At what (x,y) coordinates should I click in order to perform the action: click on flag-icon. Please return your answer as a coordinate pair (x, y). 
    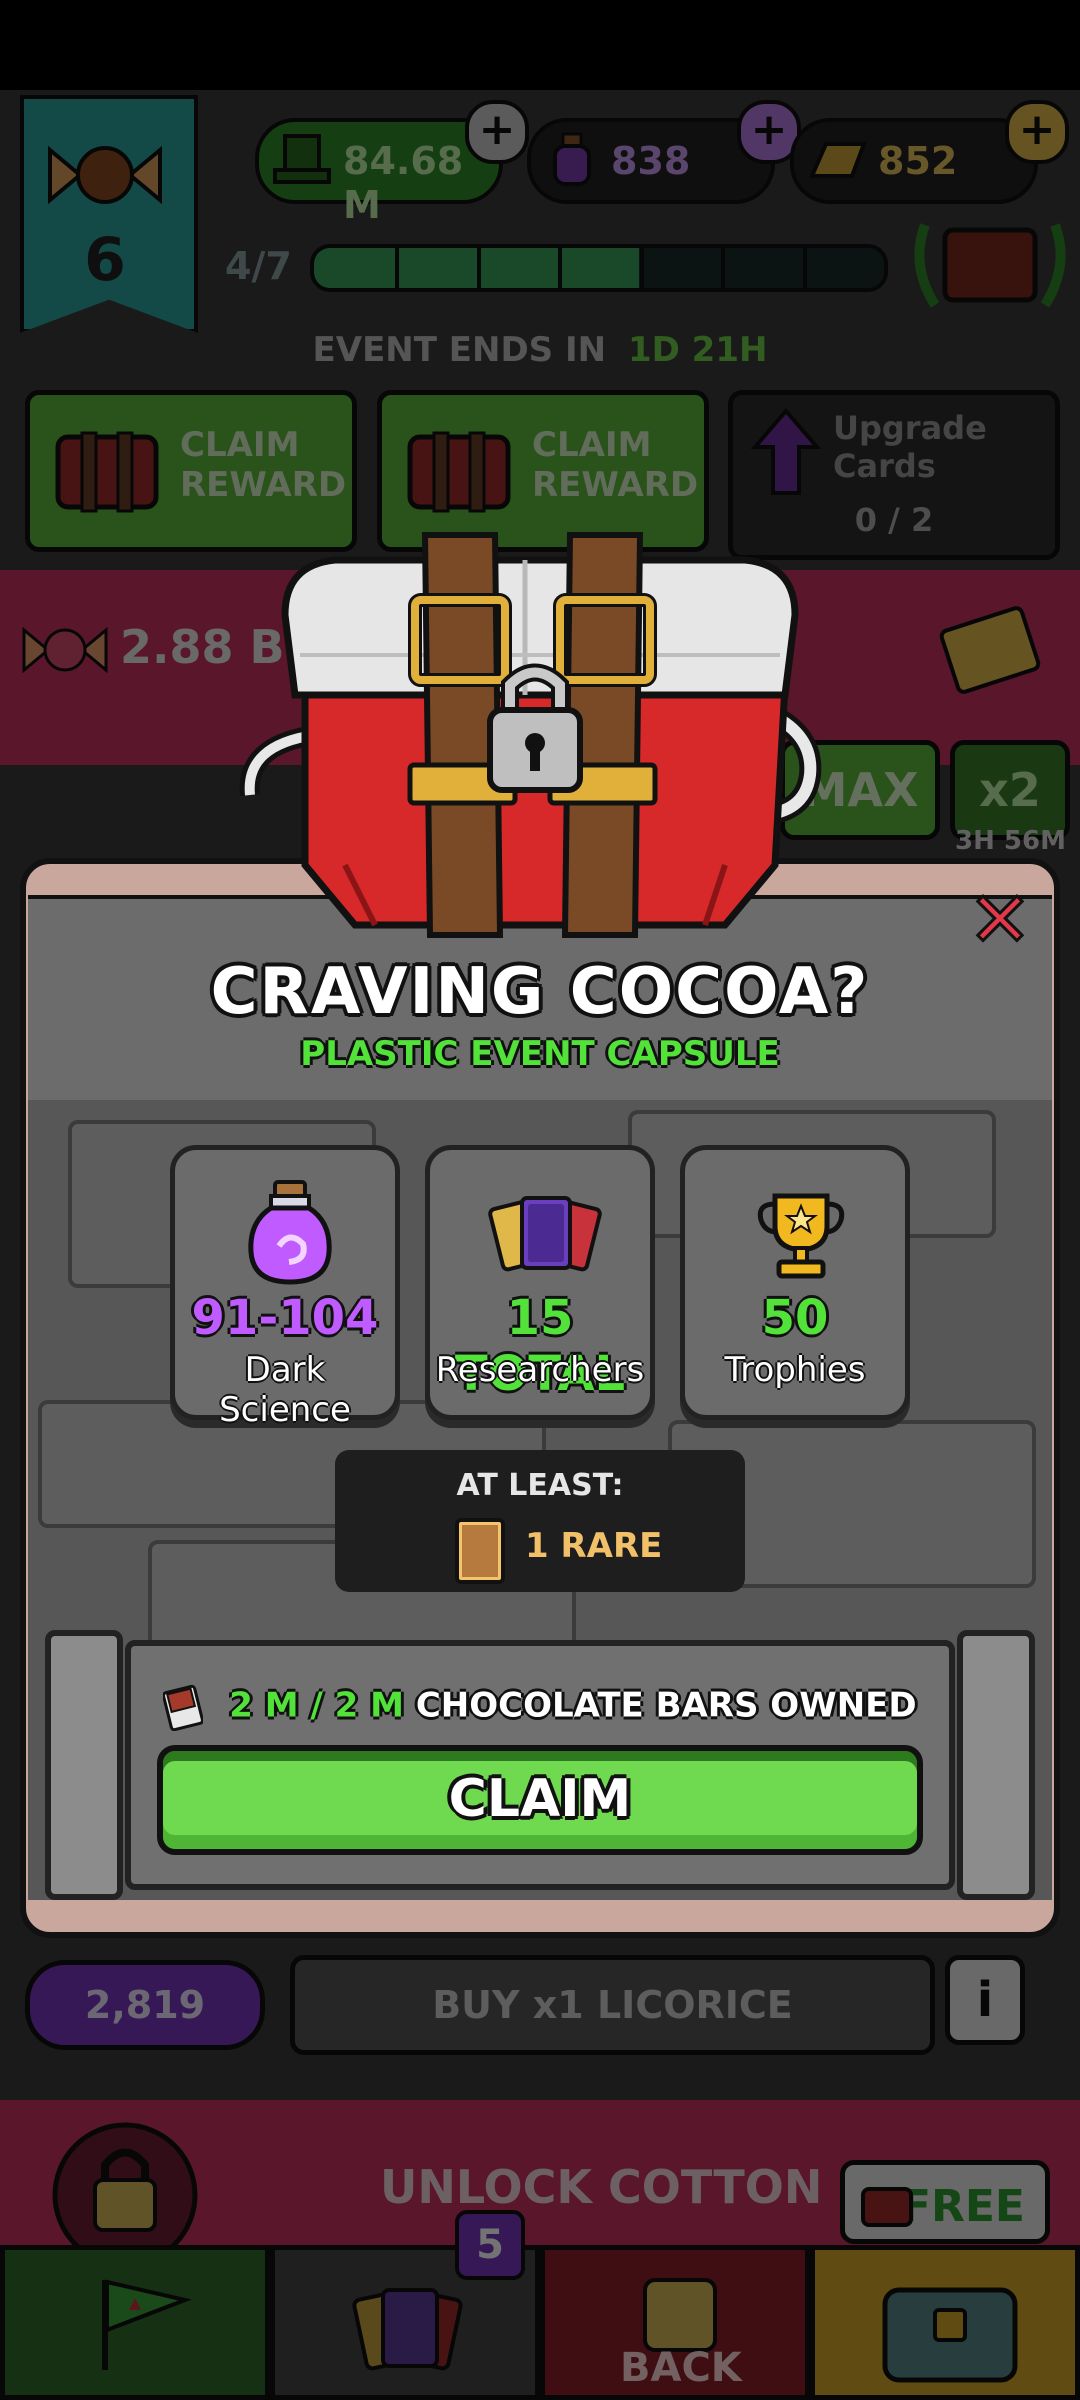
    Looking at the image, I should click on (147, 2324).